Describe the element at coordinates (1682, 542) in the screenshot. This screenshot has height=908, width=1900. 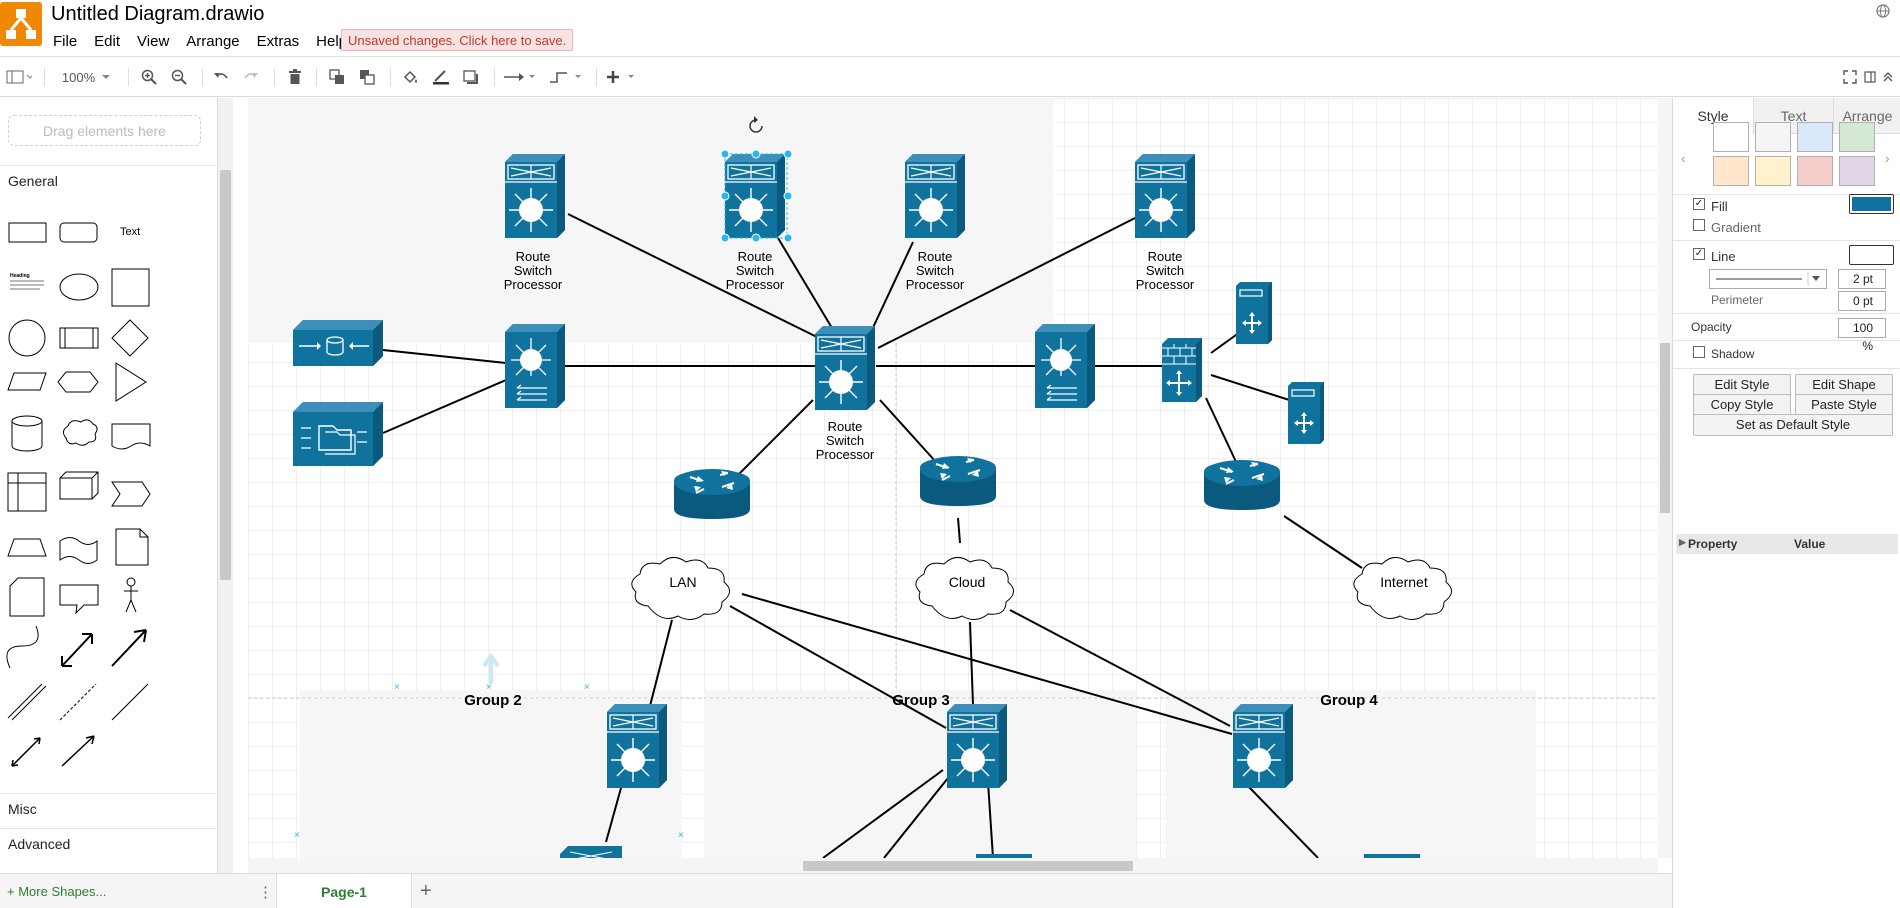
I see `expand-triangle-icon: ▶` at that location.